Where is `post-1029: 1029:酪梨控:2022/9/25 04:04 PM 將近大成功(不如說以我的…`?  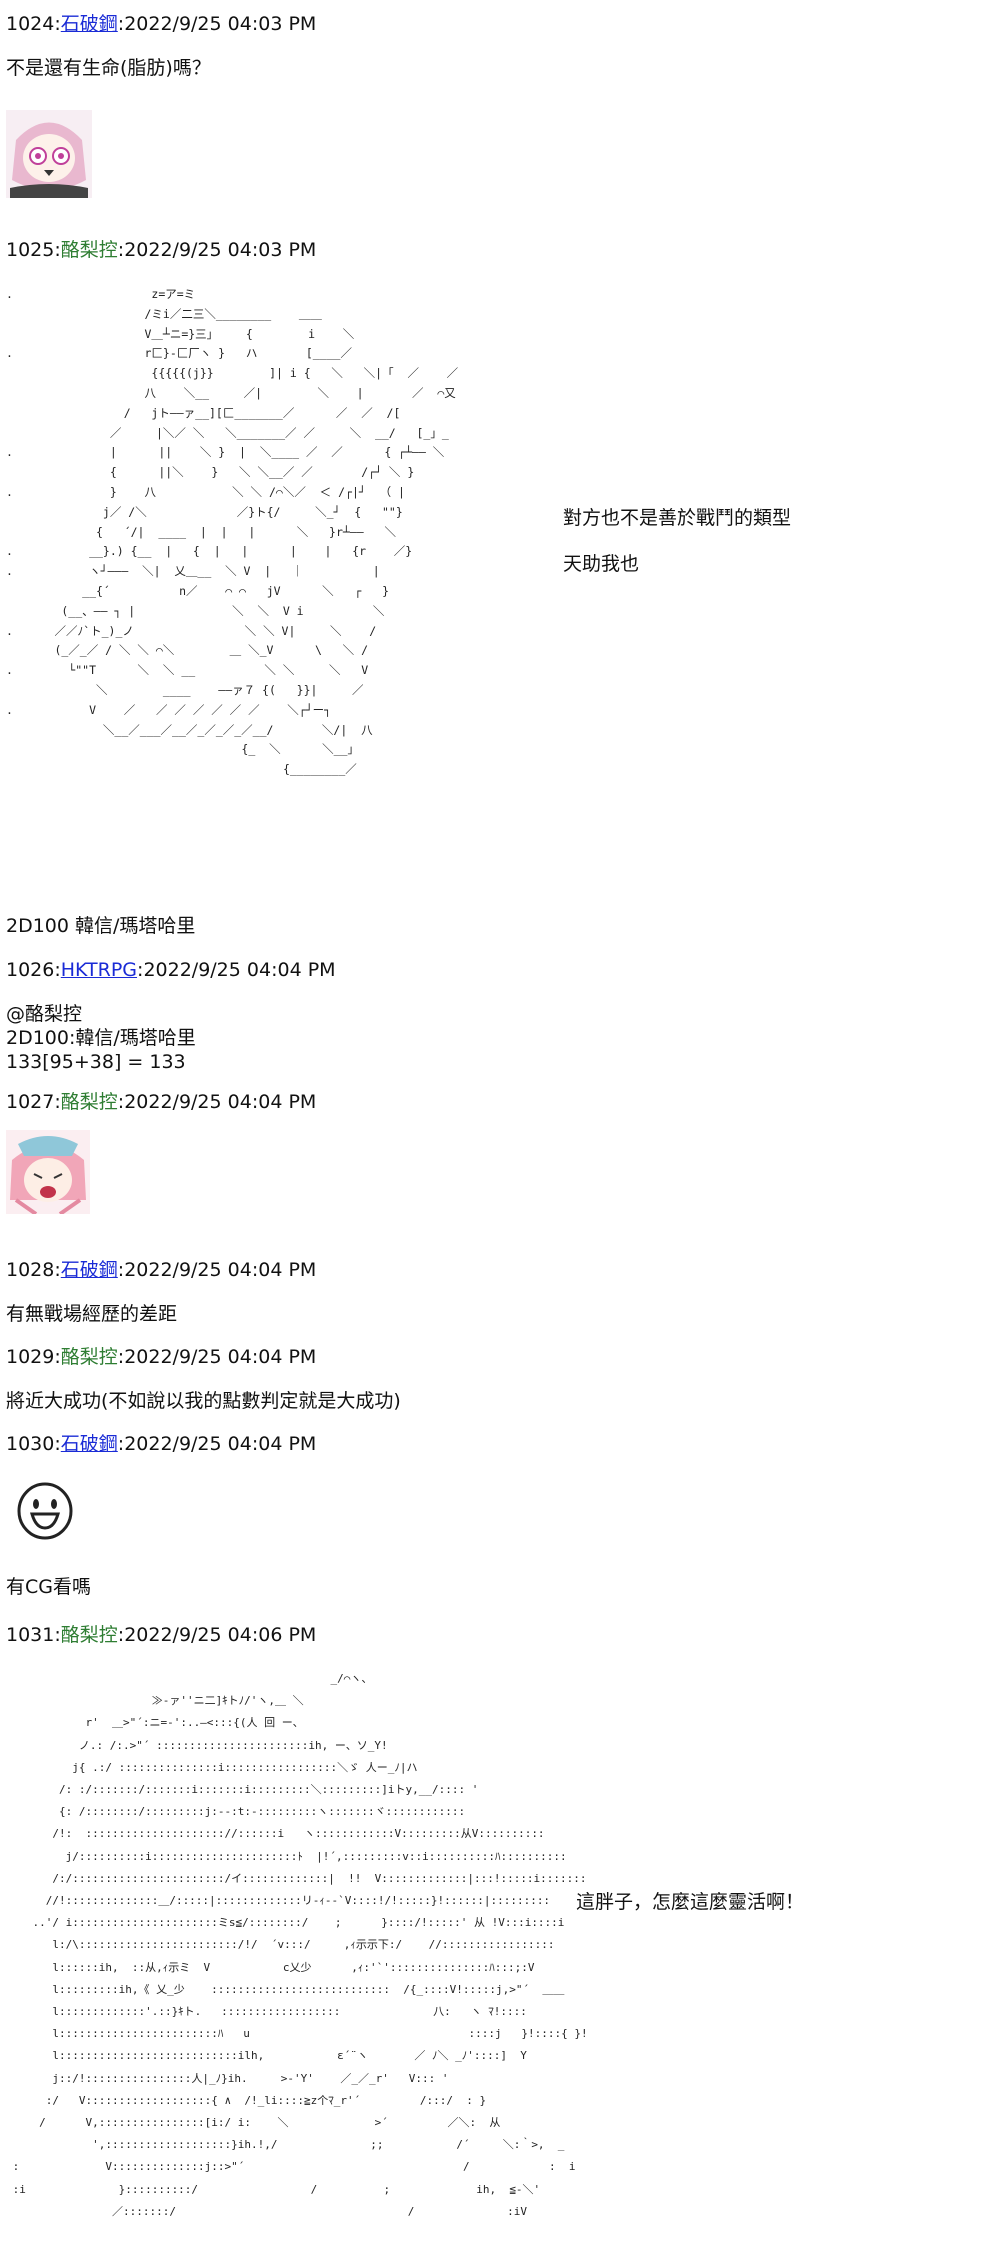
post-1029: 1029:酪梨控:2022/9/25 04:04 PM 將近大成功(不如說以我的… is located at coordinates (496, 1379).